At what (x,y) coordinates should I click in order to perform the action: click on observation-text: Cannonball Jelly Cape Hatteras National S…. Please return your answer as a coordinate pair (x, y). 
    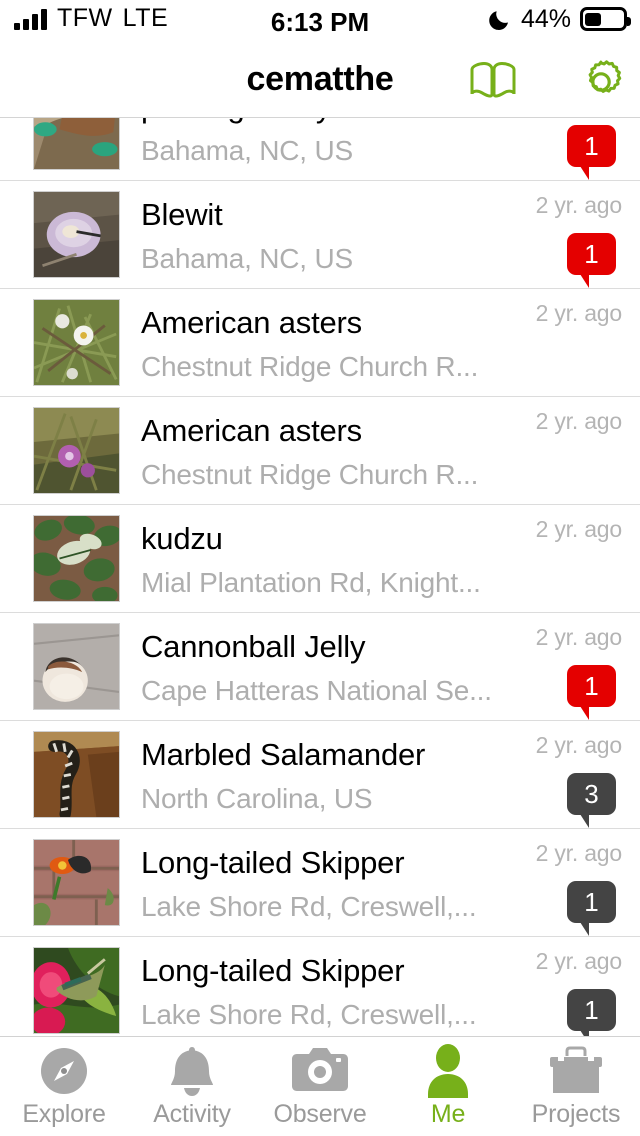
    Looking at the image, I should click on (326, 668).